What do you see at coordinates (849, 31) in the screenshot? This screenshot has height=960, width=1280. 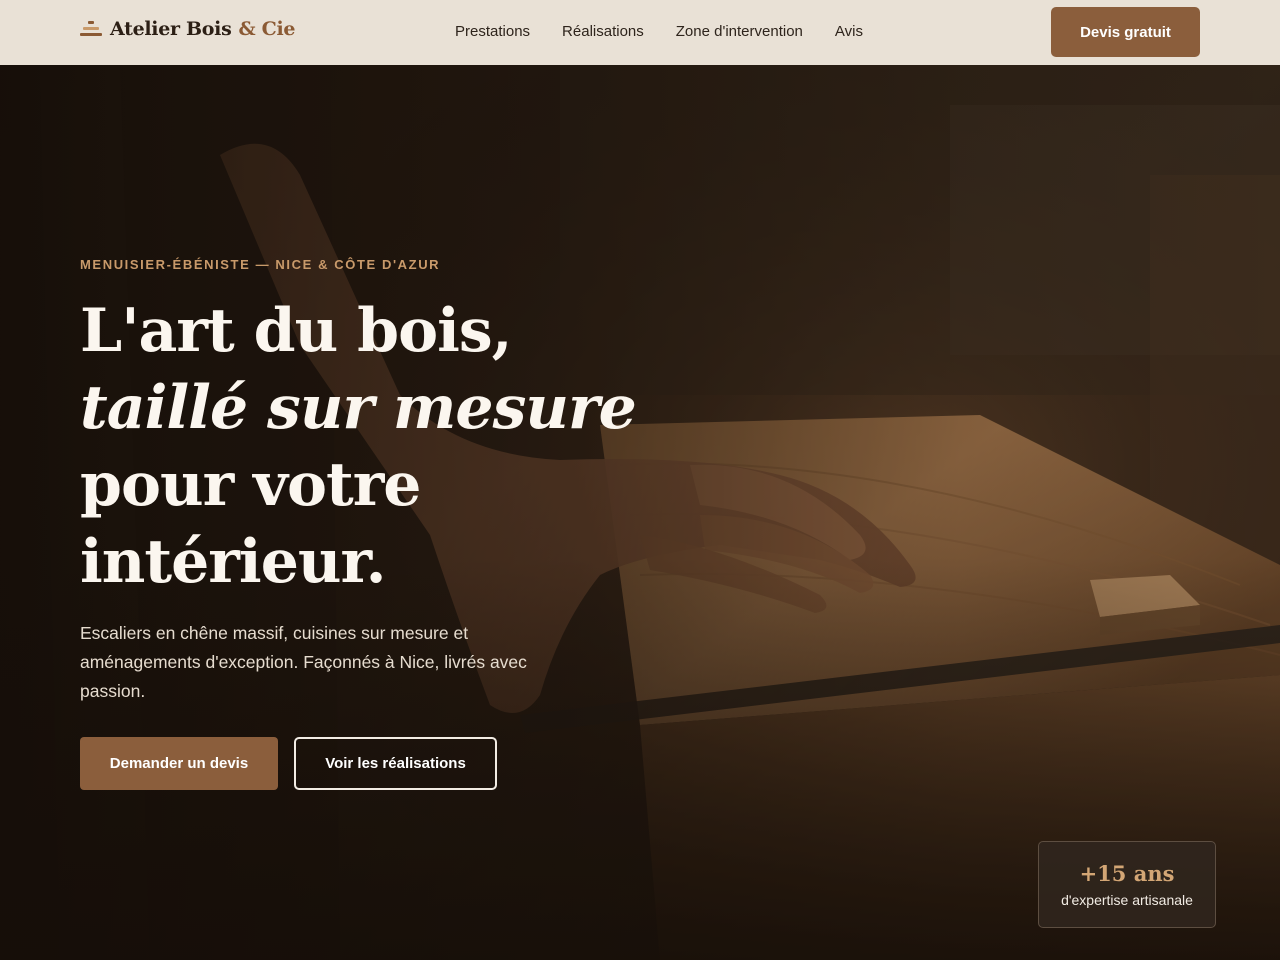 I see `nav-link-avis: Avis` at bounding box center [849, 31].